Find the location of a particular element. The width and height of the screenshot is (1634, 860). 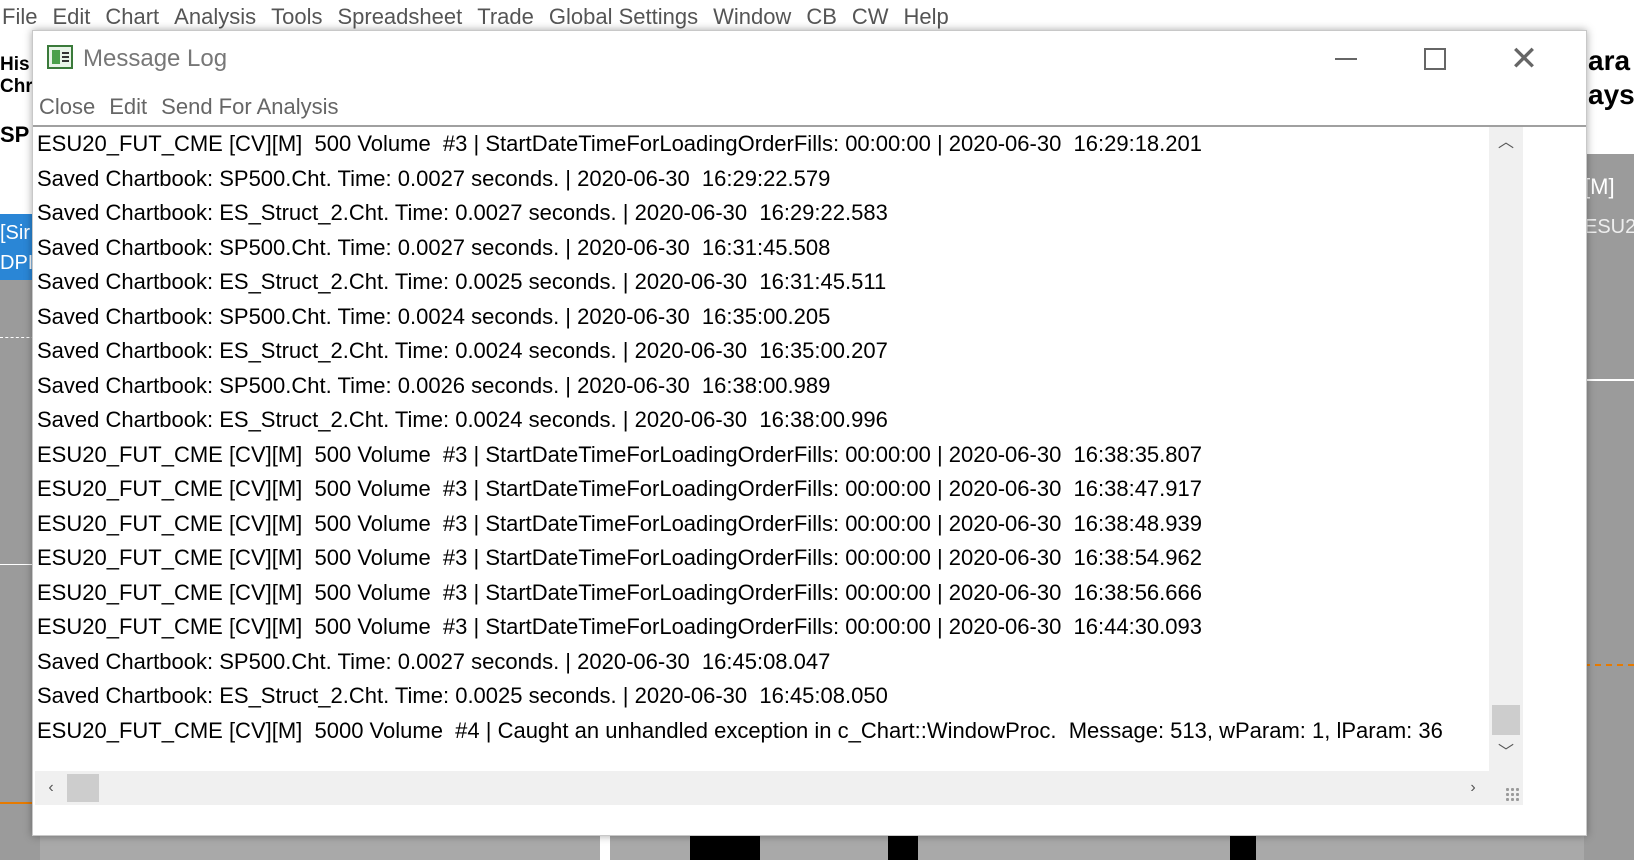

resize-grip-icon is located at coordinates (1512, 794).